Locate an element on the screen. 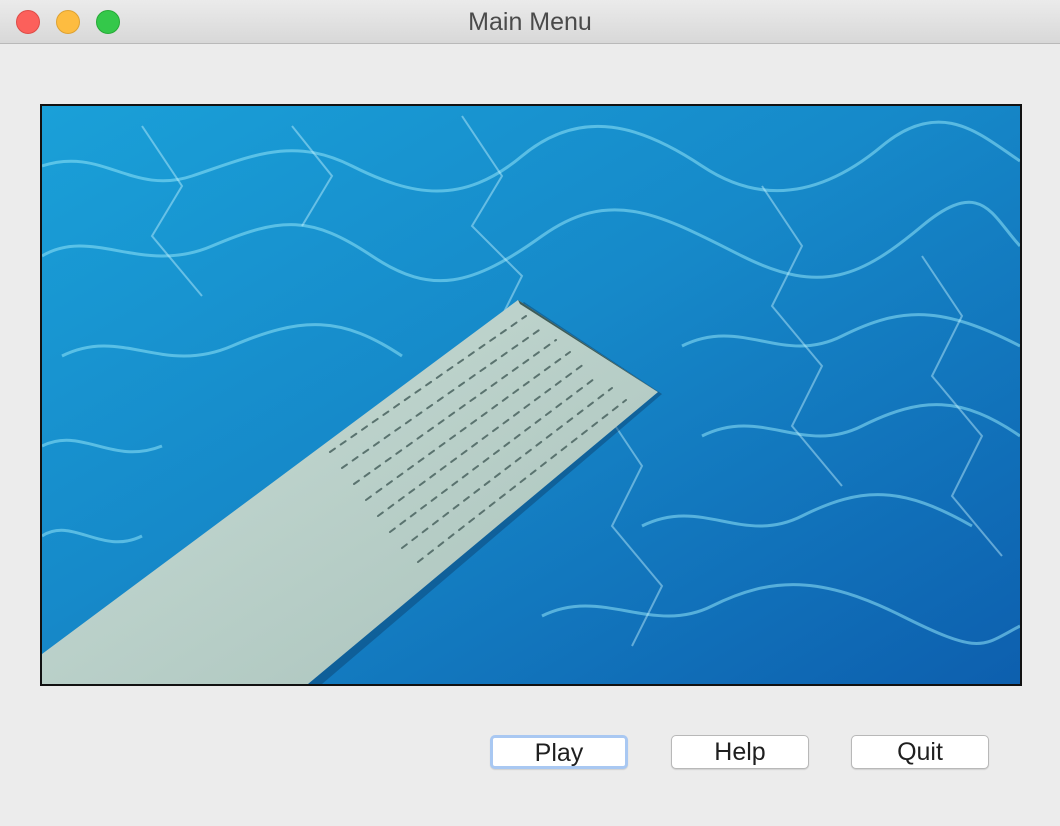 This screenshot has width=1060, height=826. quit-button: Quit is located at coordinates (920, 752).